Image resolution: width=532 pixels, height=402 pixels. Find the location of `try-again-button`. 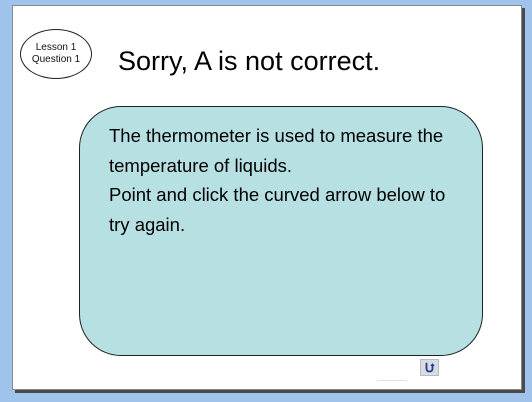

try-again-button is located at coordinates (429, 367).